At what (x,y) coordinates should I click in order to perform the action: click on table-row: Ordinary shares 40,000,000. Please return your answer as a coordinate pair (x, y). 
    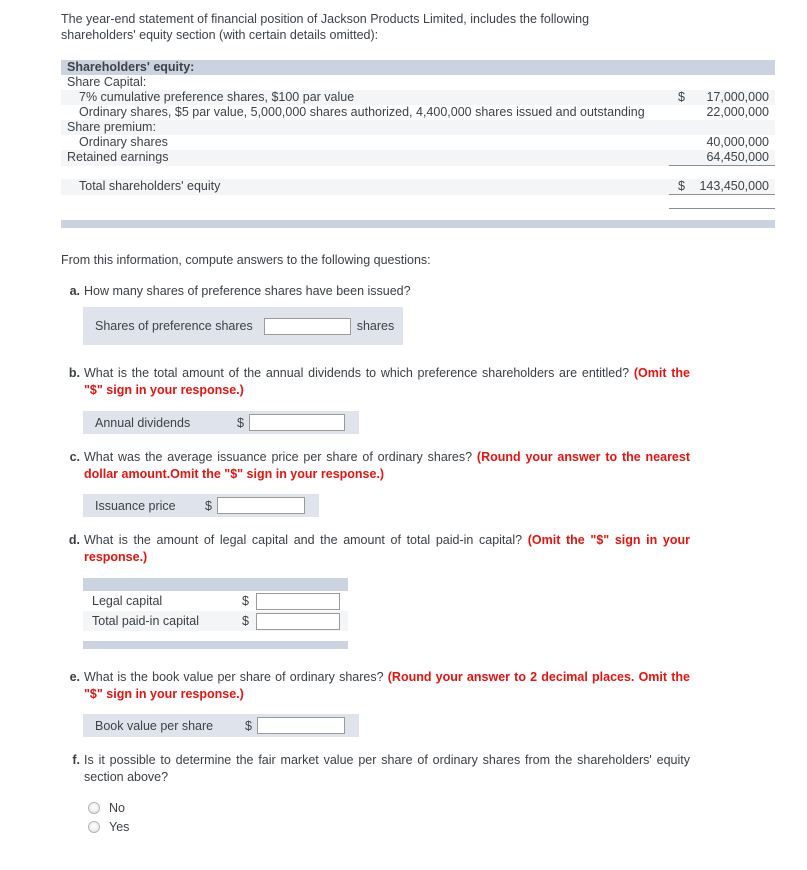
    Looking at the image, I should click on (418, 142).